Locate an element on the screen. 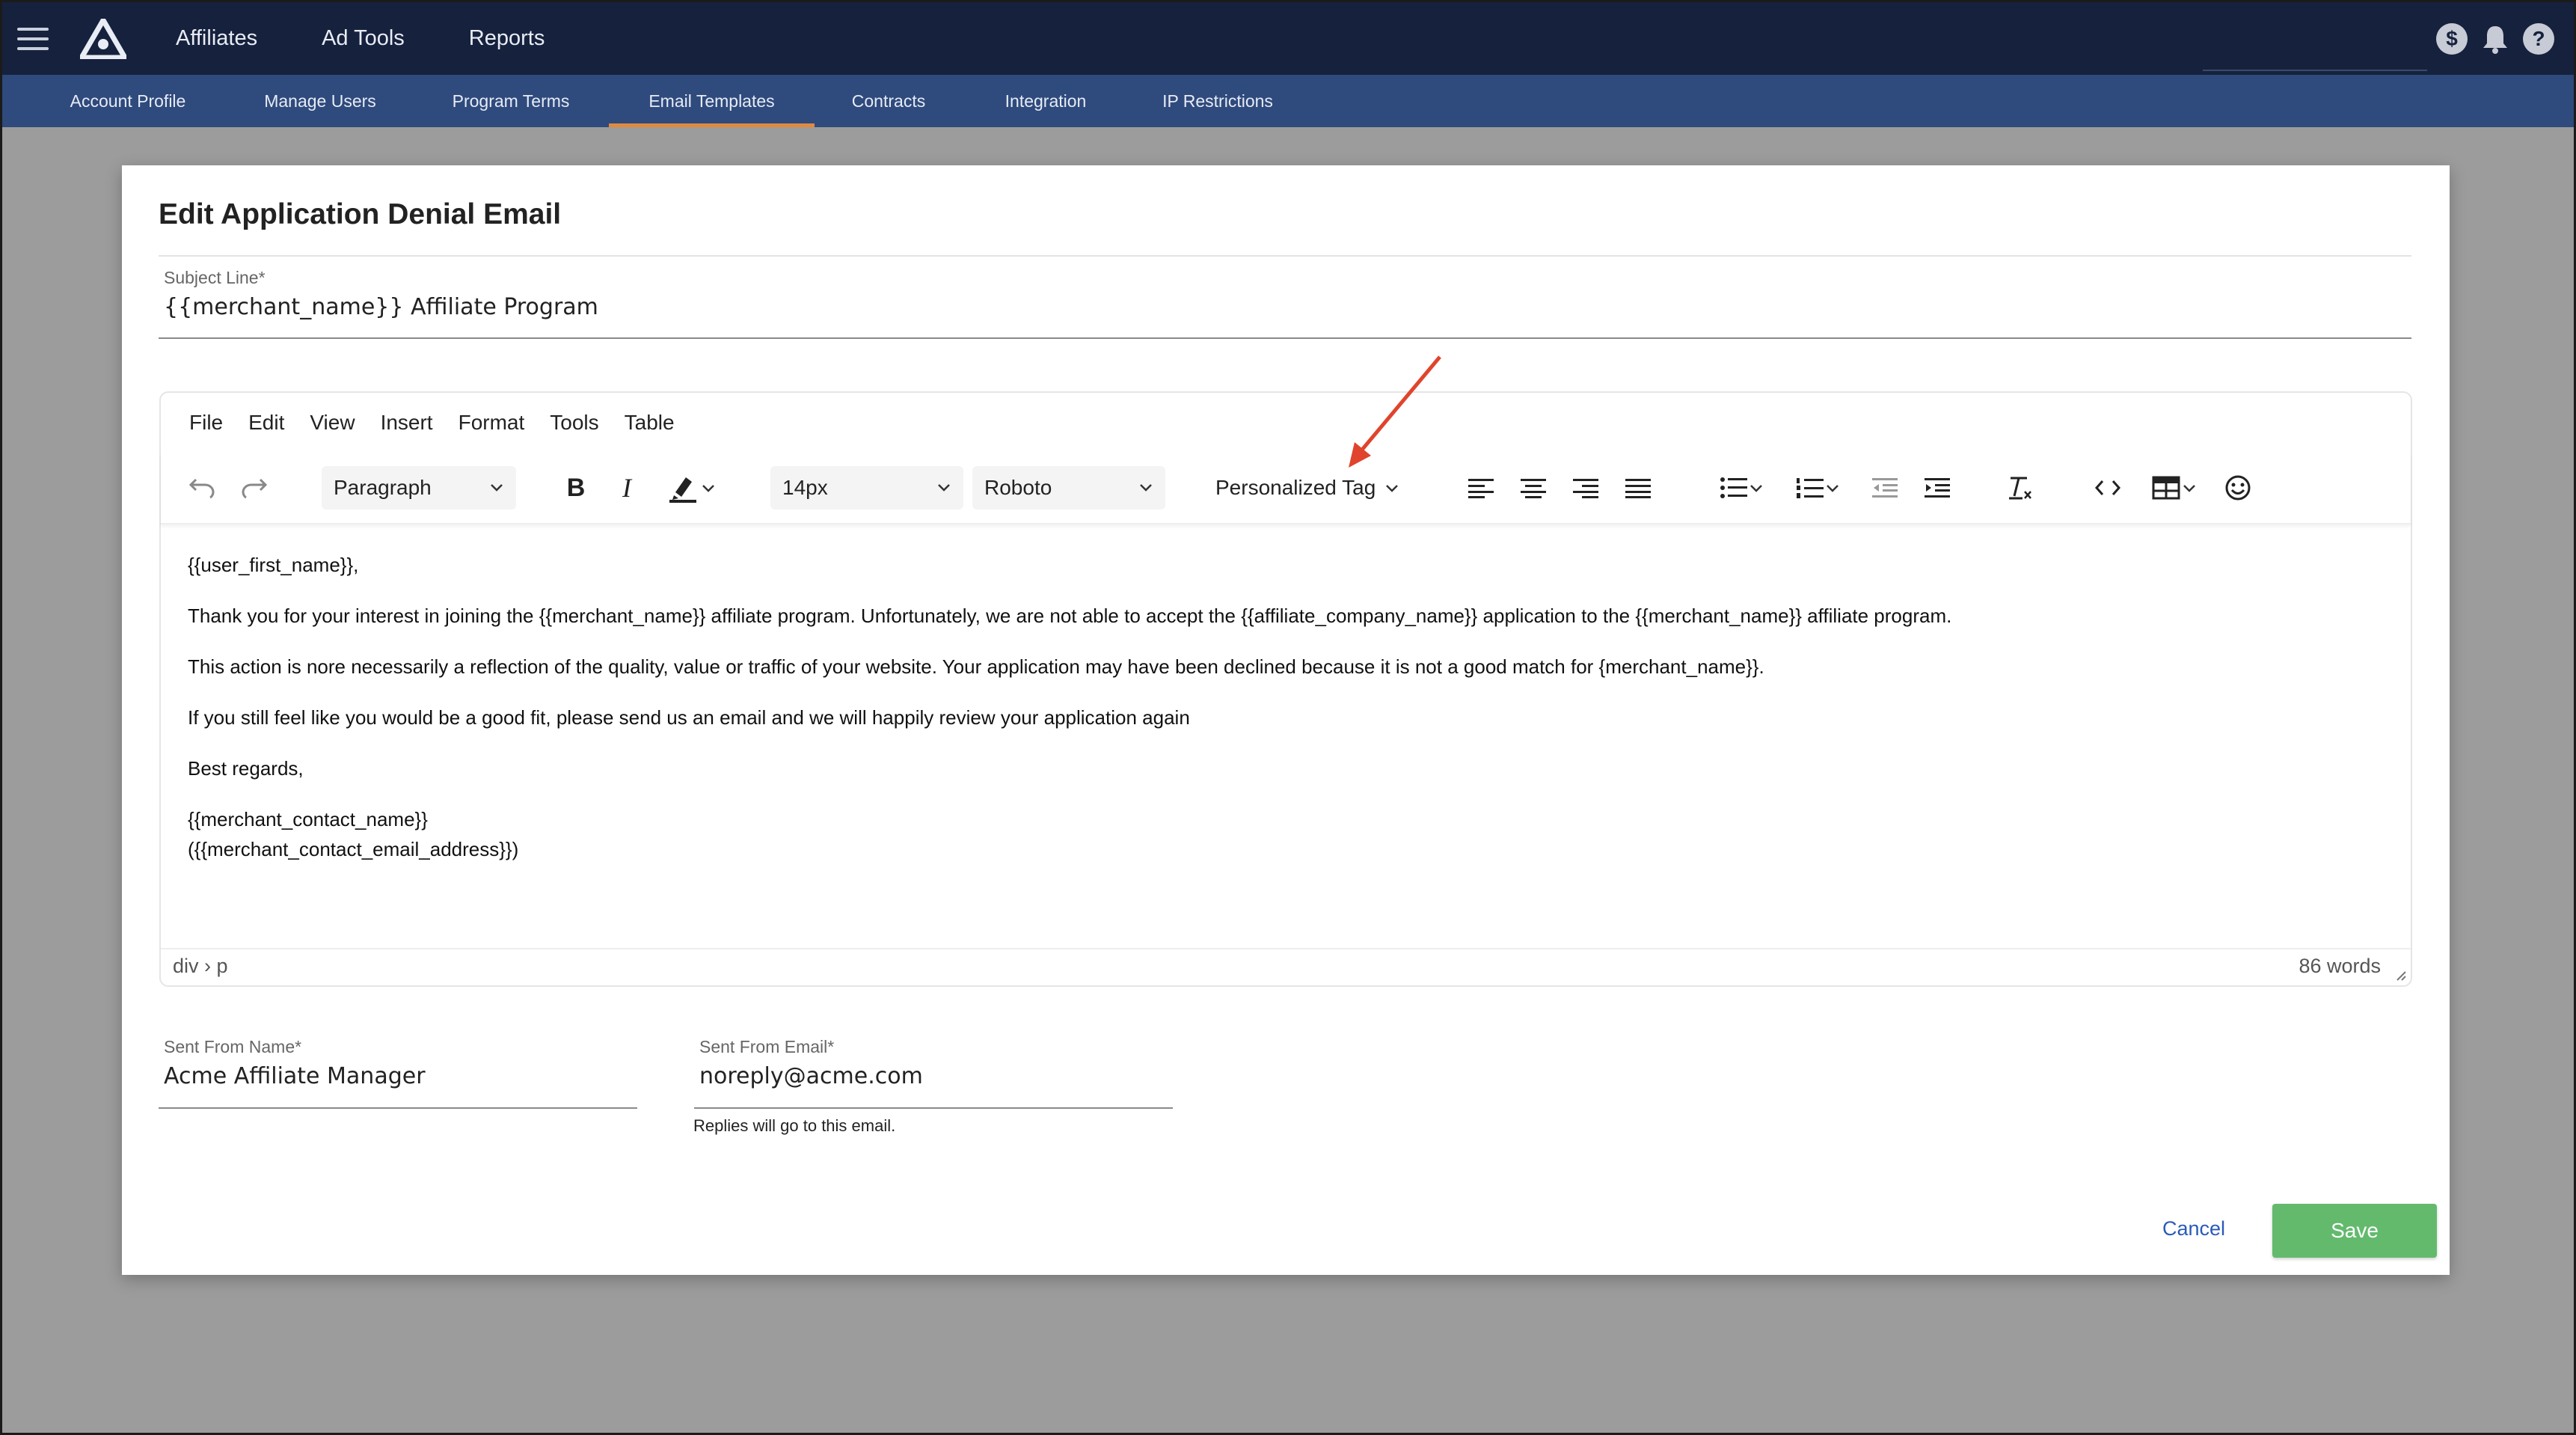 This screenshot has width=2576, height=1435. title-divider is located at coordinates (1285, 256).